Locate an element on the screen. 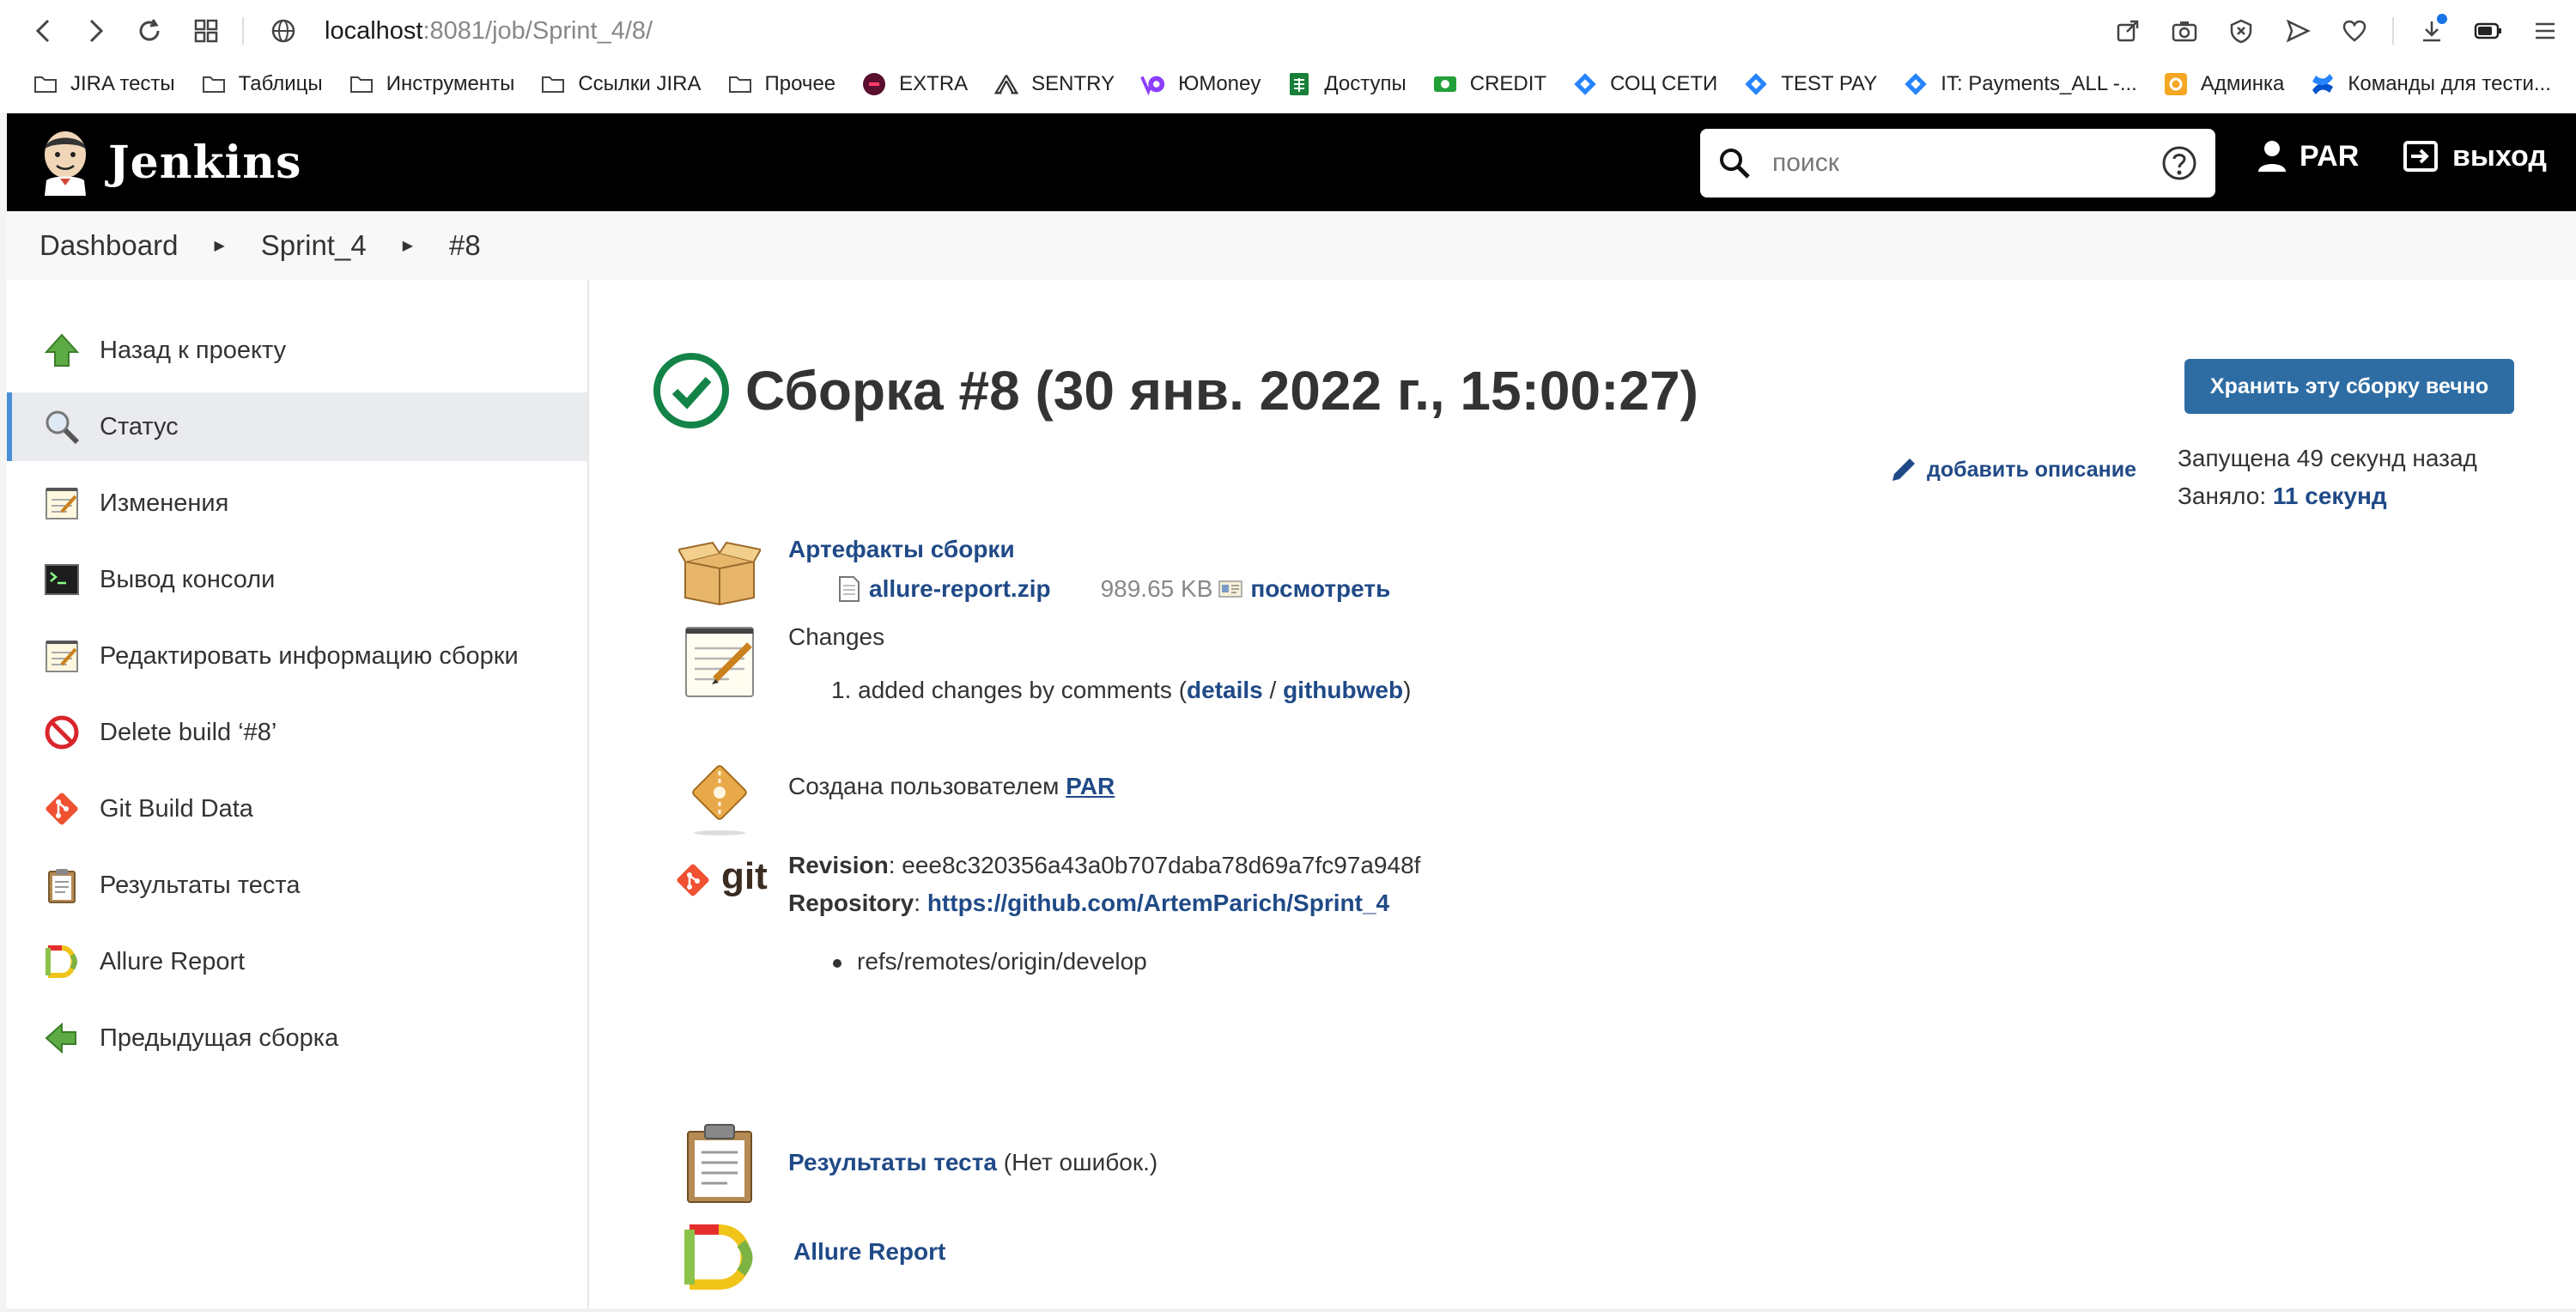 This screenshot has height=1312, width=2576. bookmark-item: Таблицы is located at coordinates (262, 84).